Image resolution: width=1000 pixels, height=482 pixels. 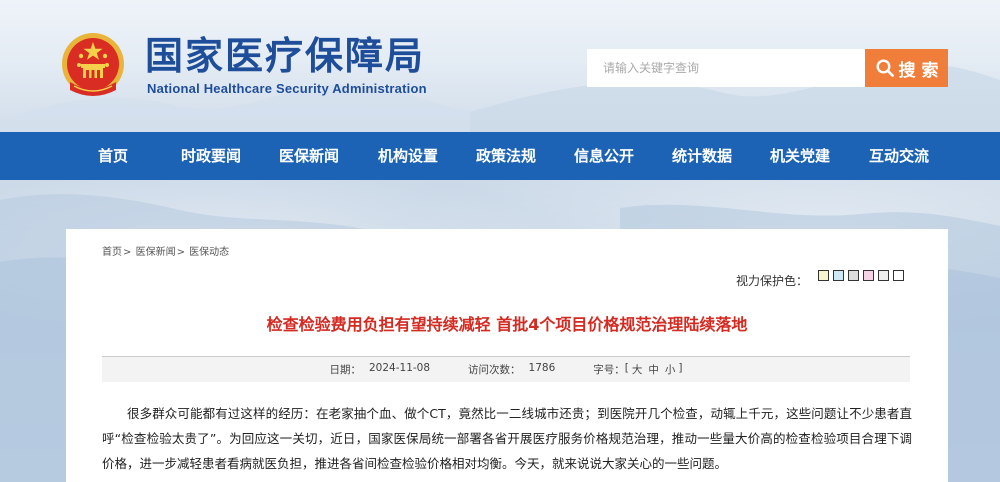 What do you see at coordinates (113, 156) in the screenshot?
I see `nav-item-home: 首页` at bounding box center [113, 156].